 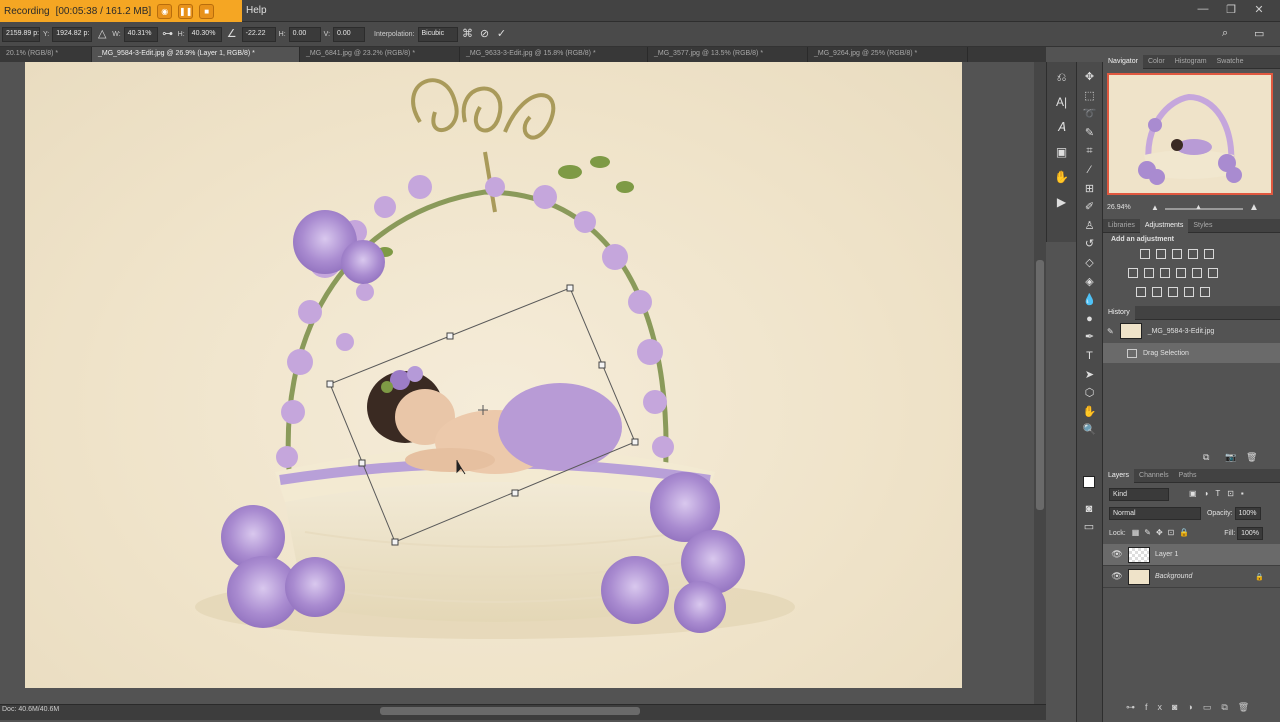 What do you see at coordinates (1062, 127) in the screenshot?
I see `paragraph-icon: 𝐴` at bounding box center [1062, 127].